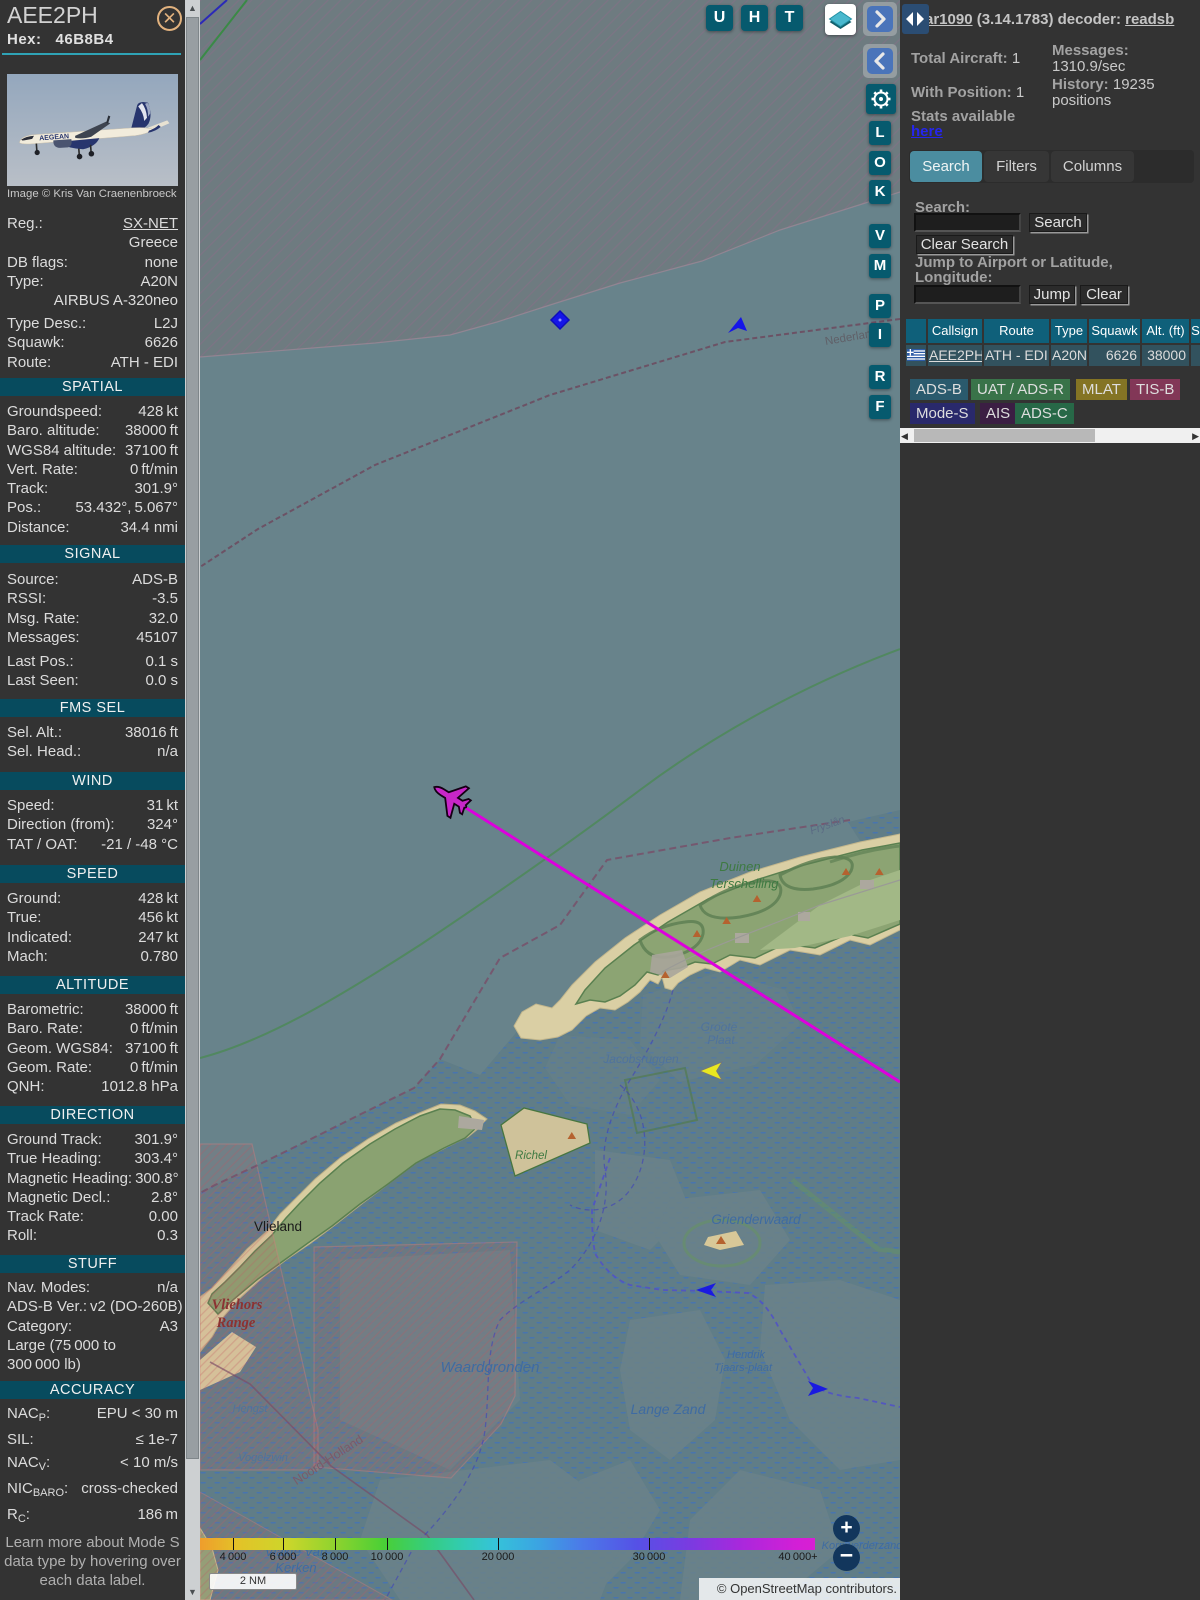 This screenshot has width=1200, height=1600. I want to click on svg-text: Terschelling, so click(745, 883).